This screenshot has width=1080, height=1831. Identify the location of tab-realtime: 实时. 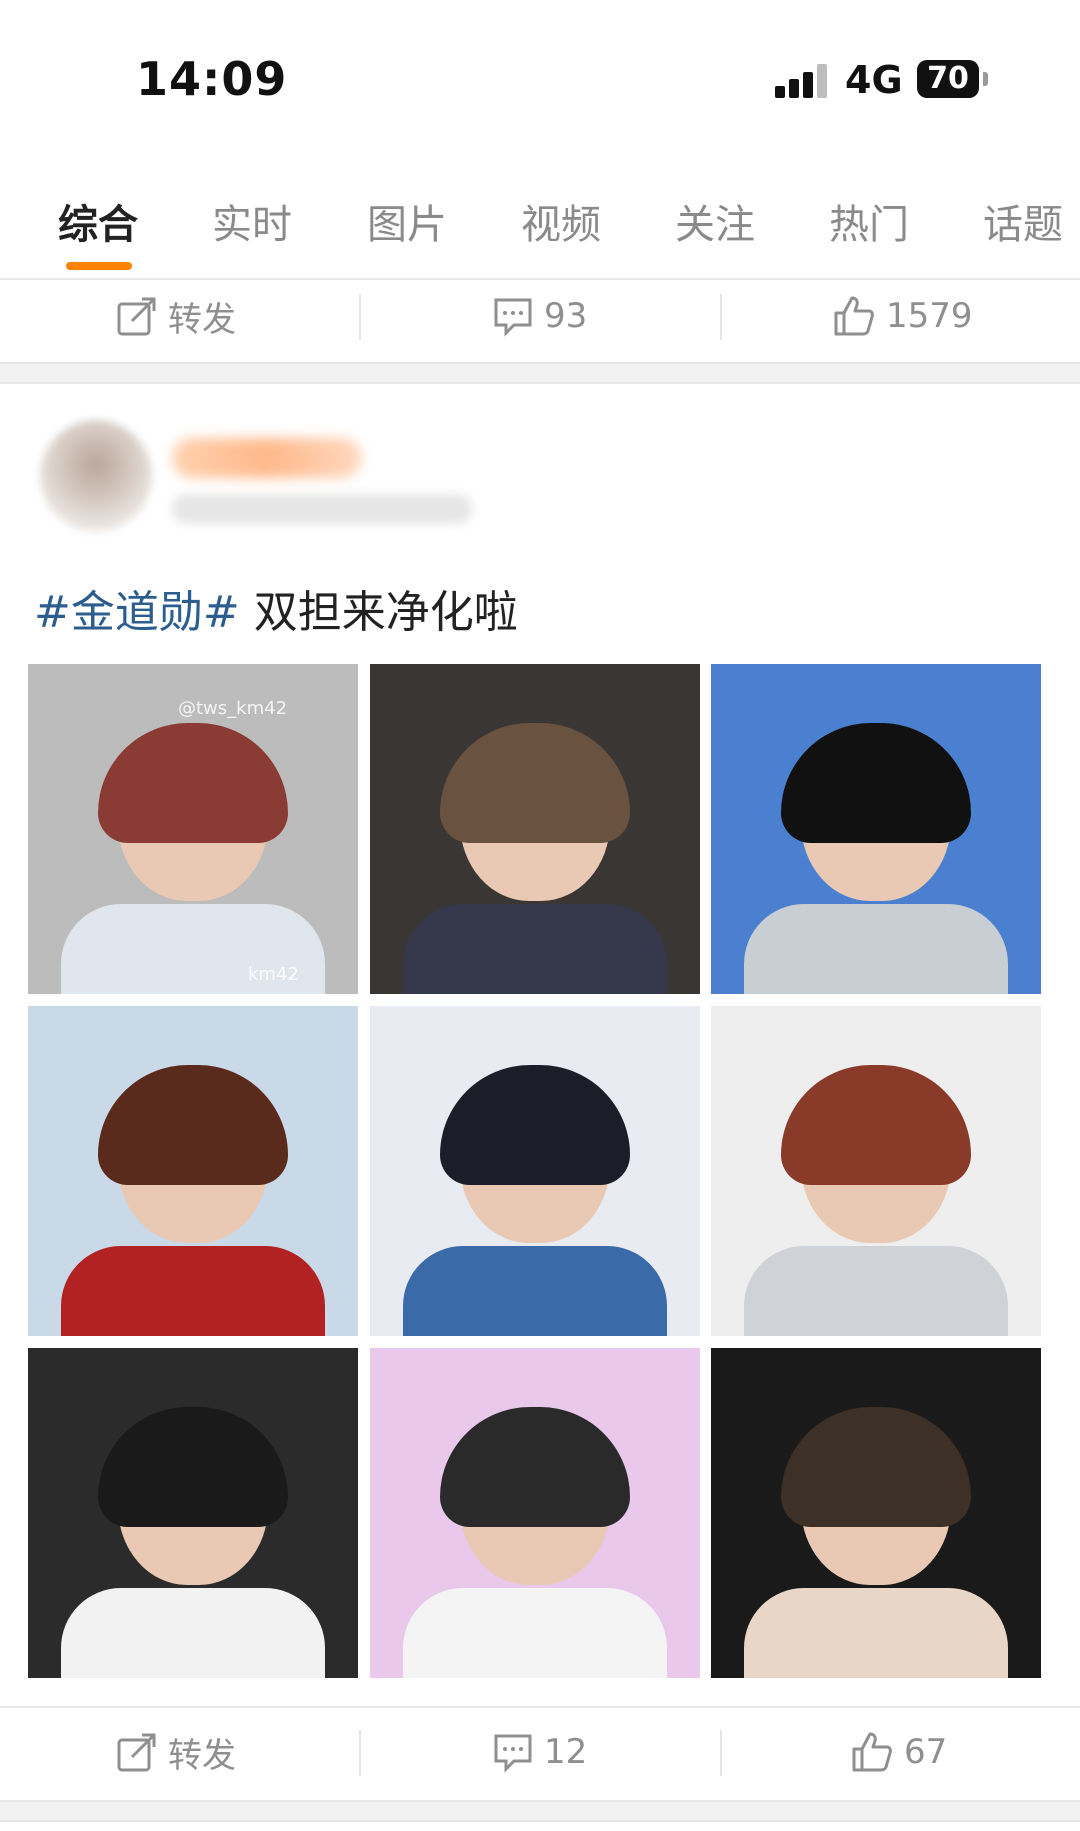
(252, 221).